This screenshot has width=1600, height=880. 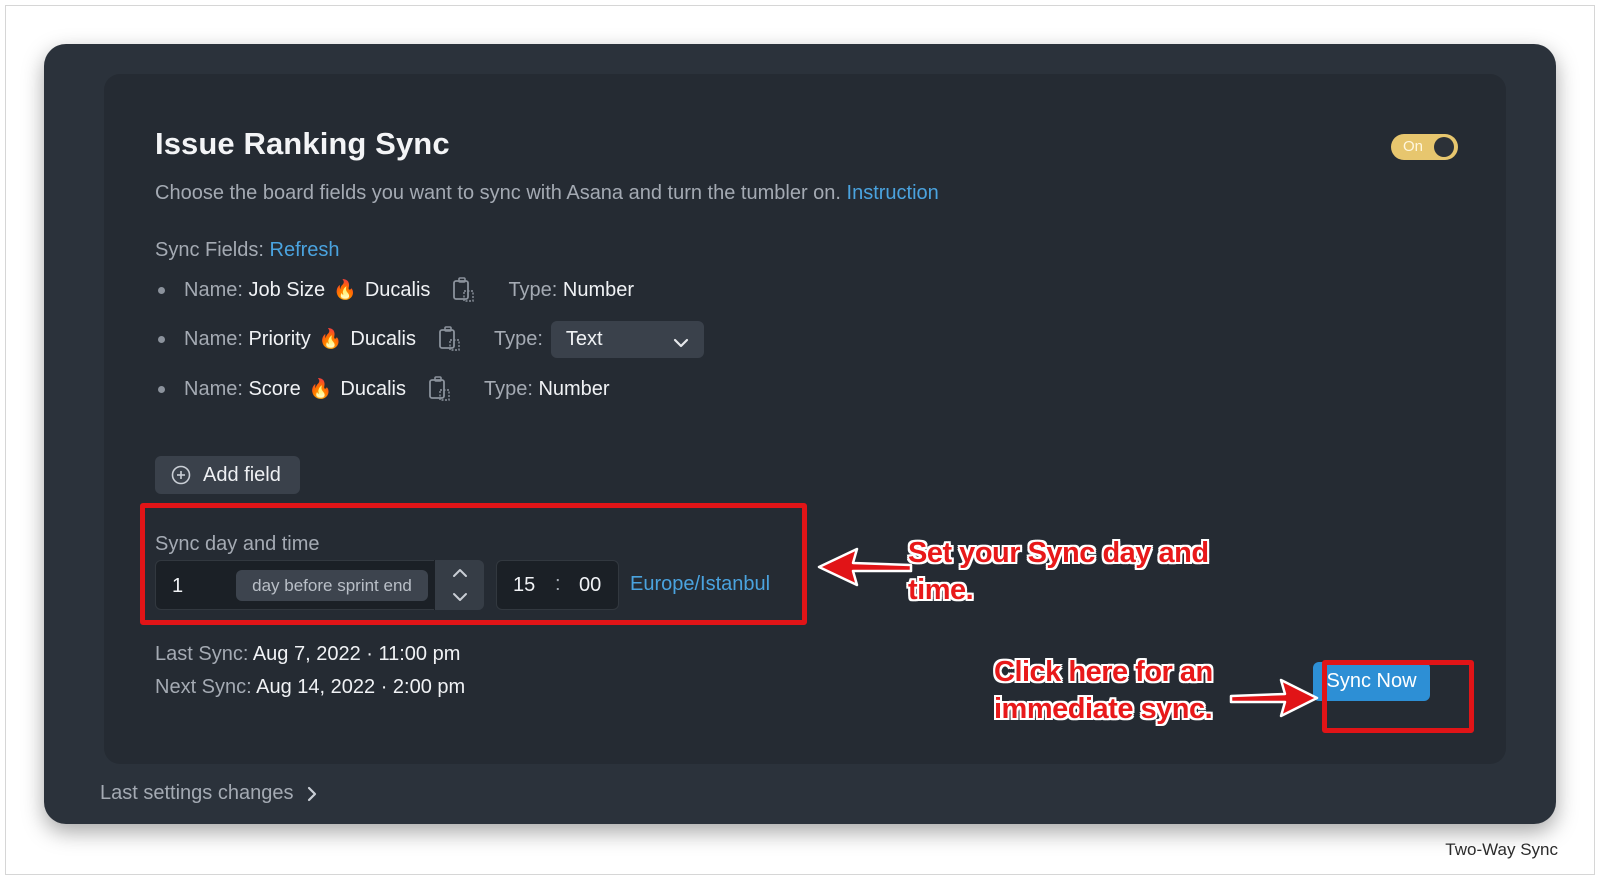 I want to click on last-sync-label: Last Sync:, so click(x=202, y=654).